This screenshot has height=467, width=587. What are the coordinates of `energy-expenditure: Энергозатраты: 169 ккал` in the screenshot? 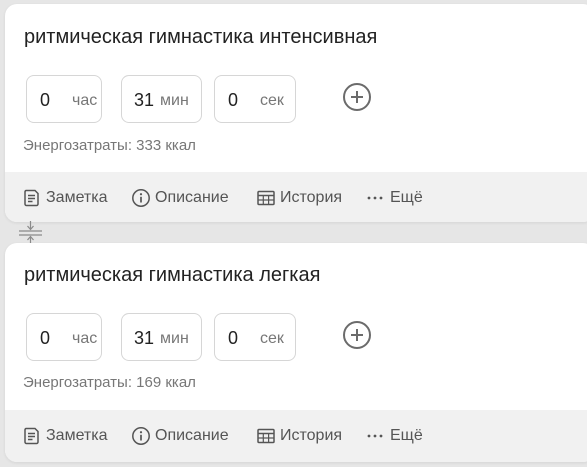 It's located at (109, 382).